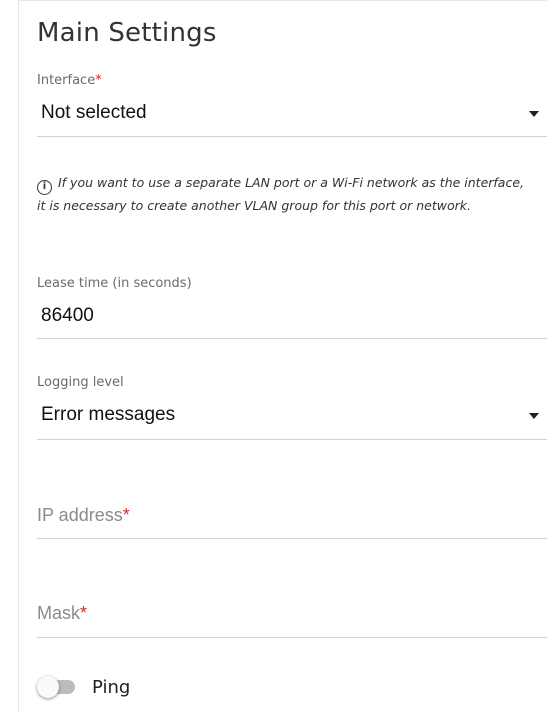 Image resolution: width=547 pixels, height=712 pixels. What do you see at coordinates (292, 614) in the screenshot?
I see `mask-input: Mask*` at bounding box center [292, 614].